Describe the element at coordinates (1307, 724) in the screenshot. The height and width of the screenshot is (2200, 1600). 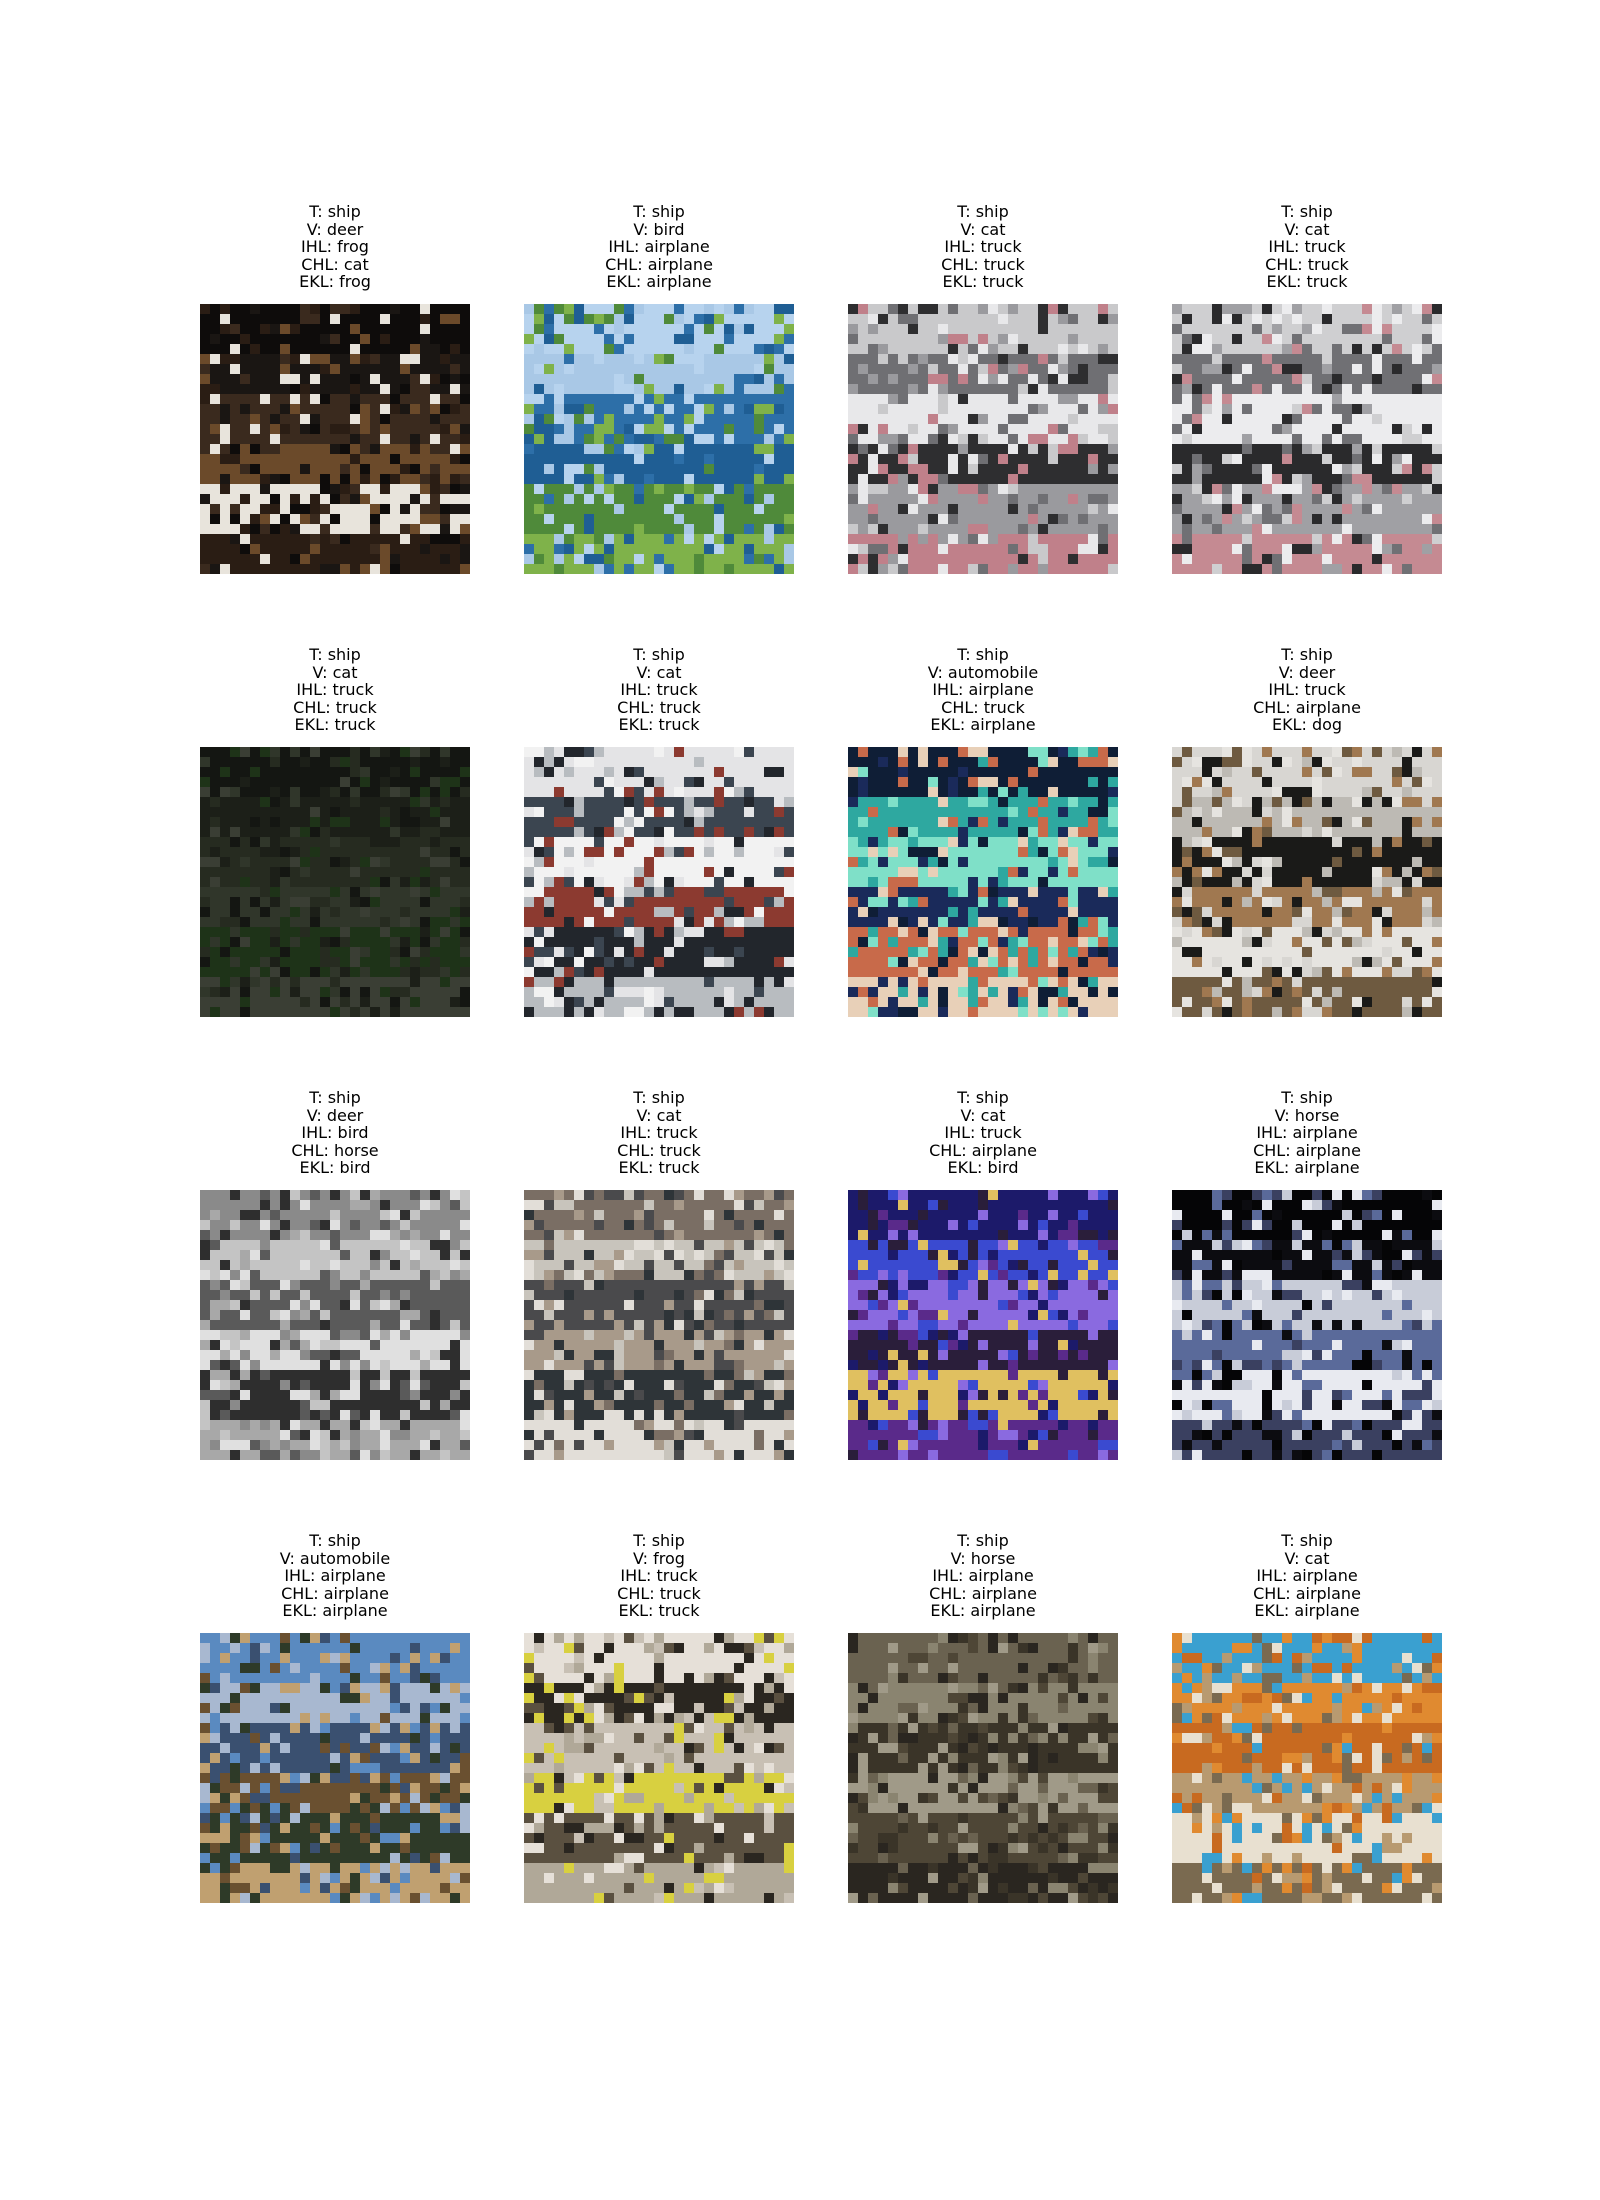
I see `caption-line: EKL: dog` at that location.